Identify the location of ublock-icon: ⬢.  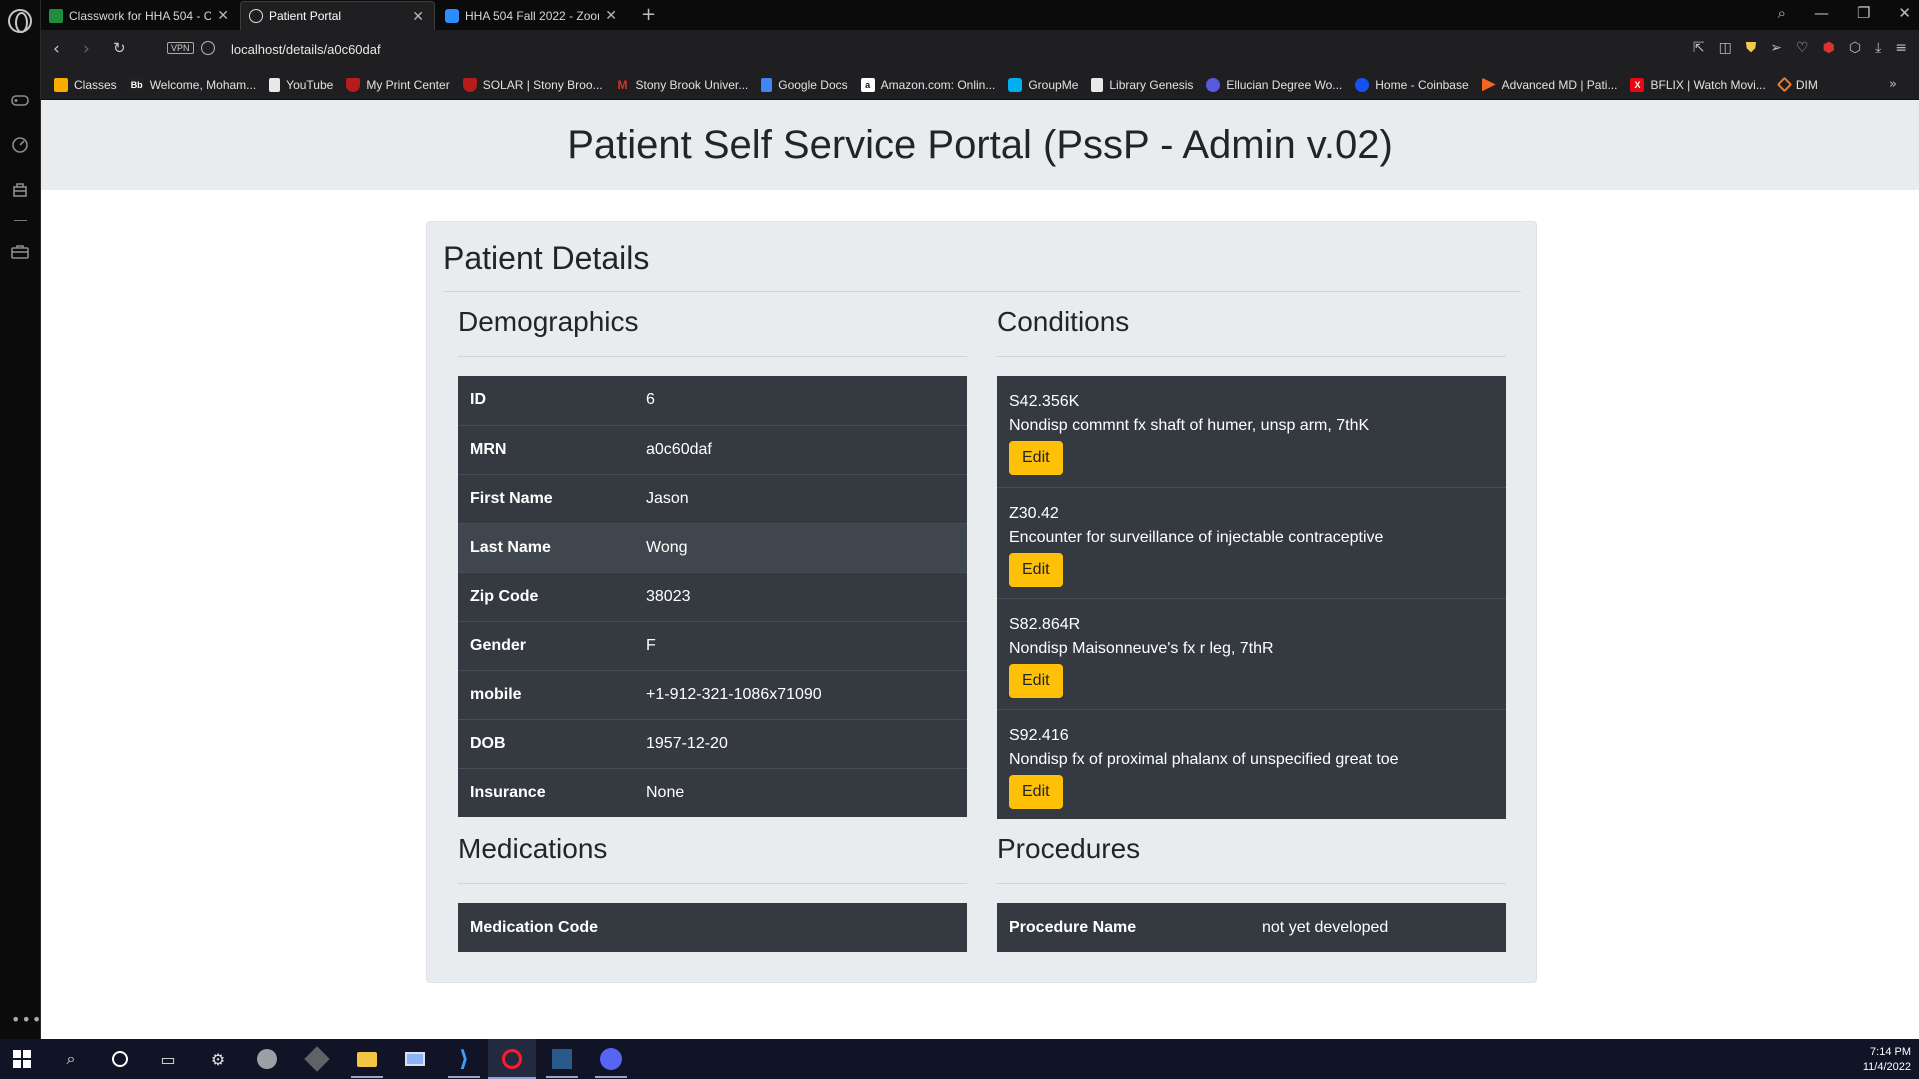
(1829, 48).